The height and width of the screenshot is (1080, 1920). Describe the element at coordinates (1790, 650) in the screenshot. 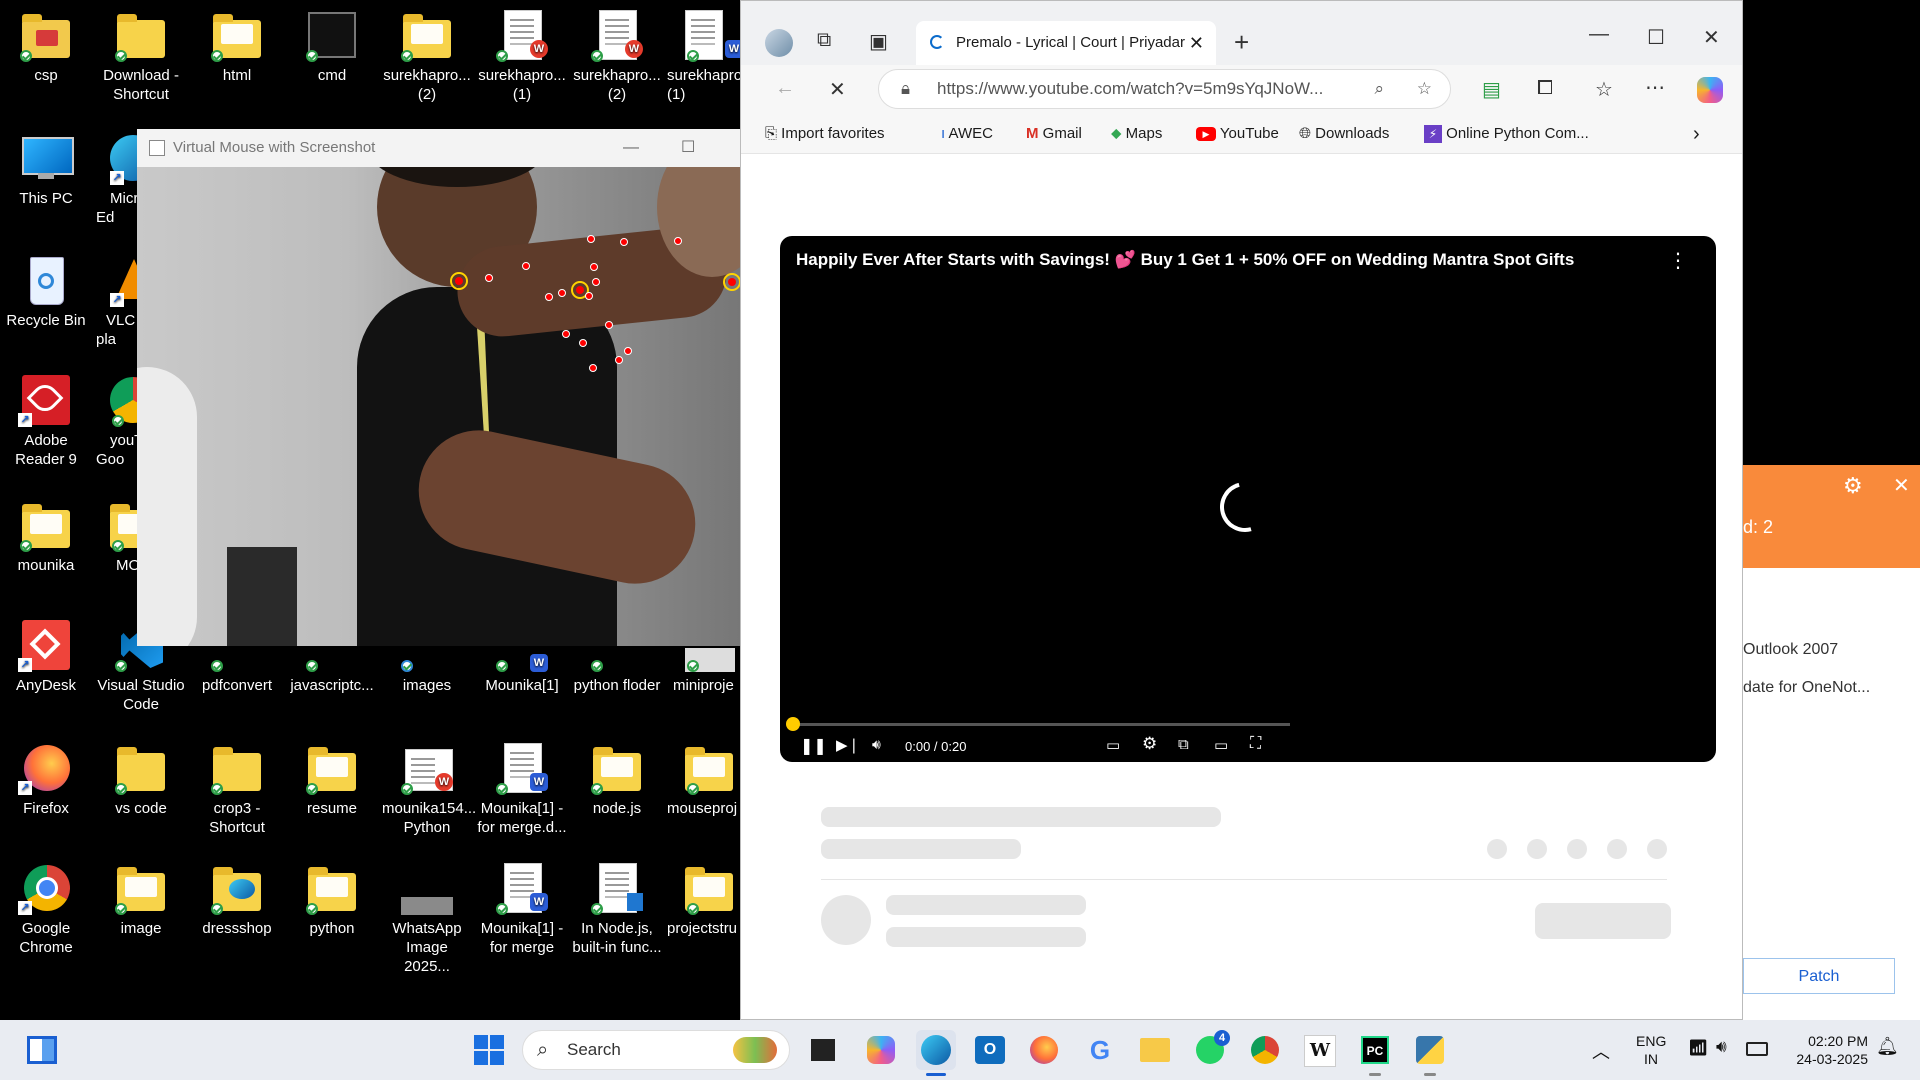

I see `update-item-outlook: Outlook 2007` at that location.